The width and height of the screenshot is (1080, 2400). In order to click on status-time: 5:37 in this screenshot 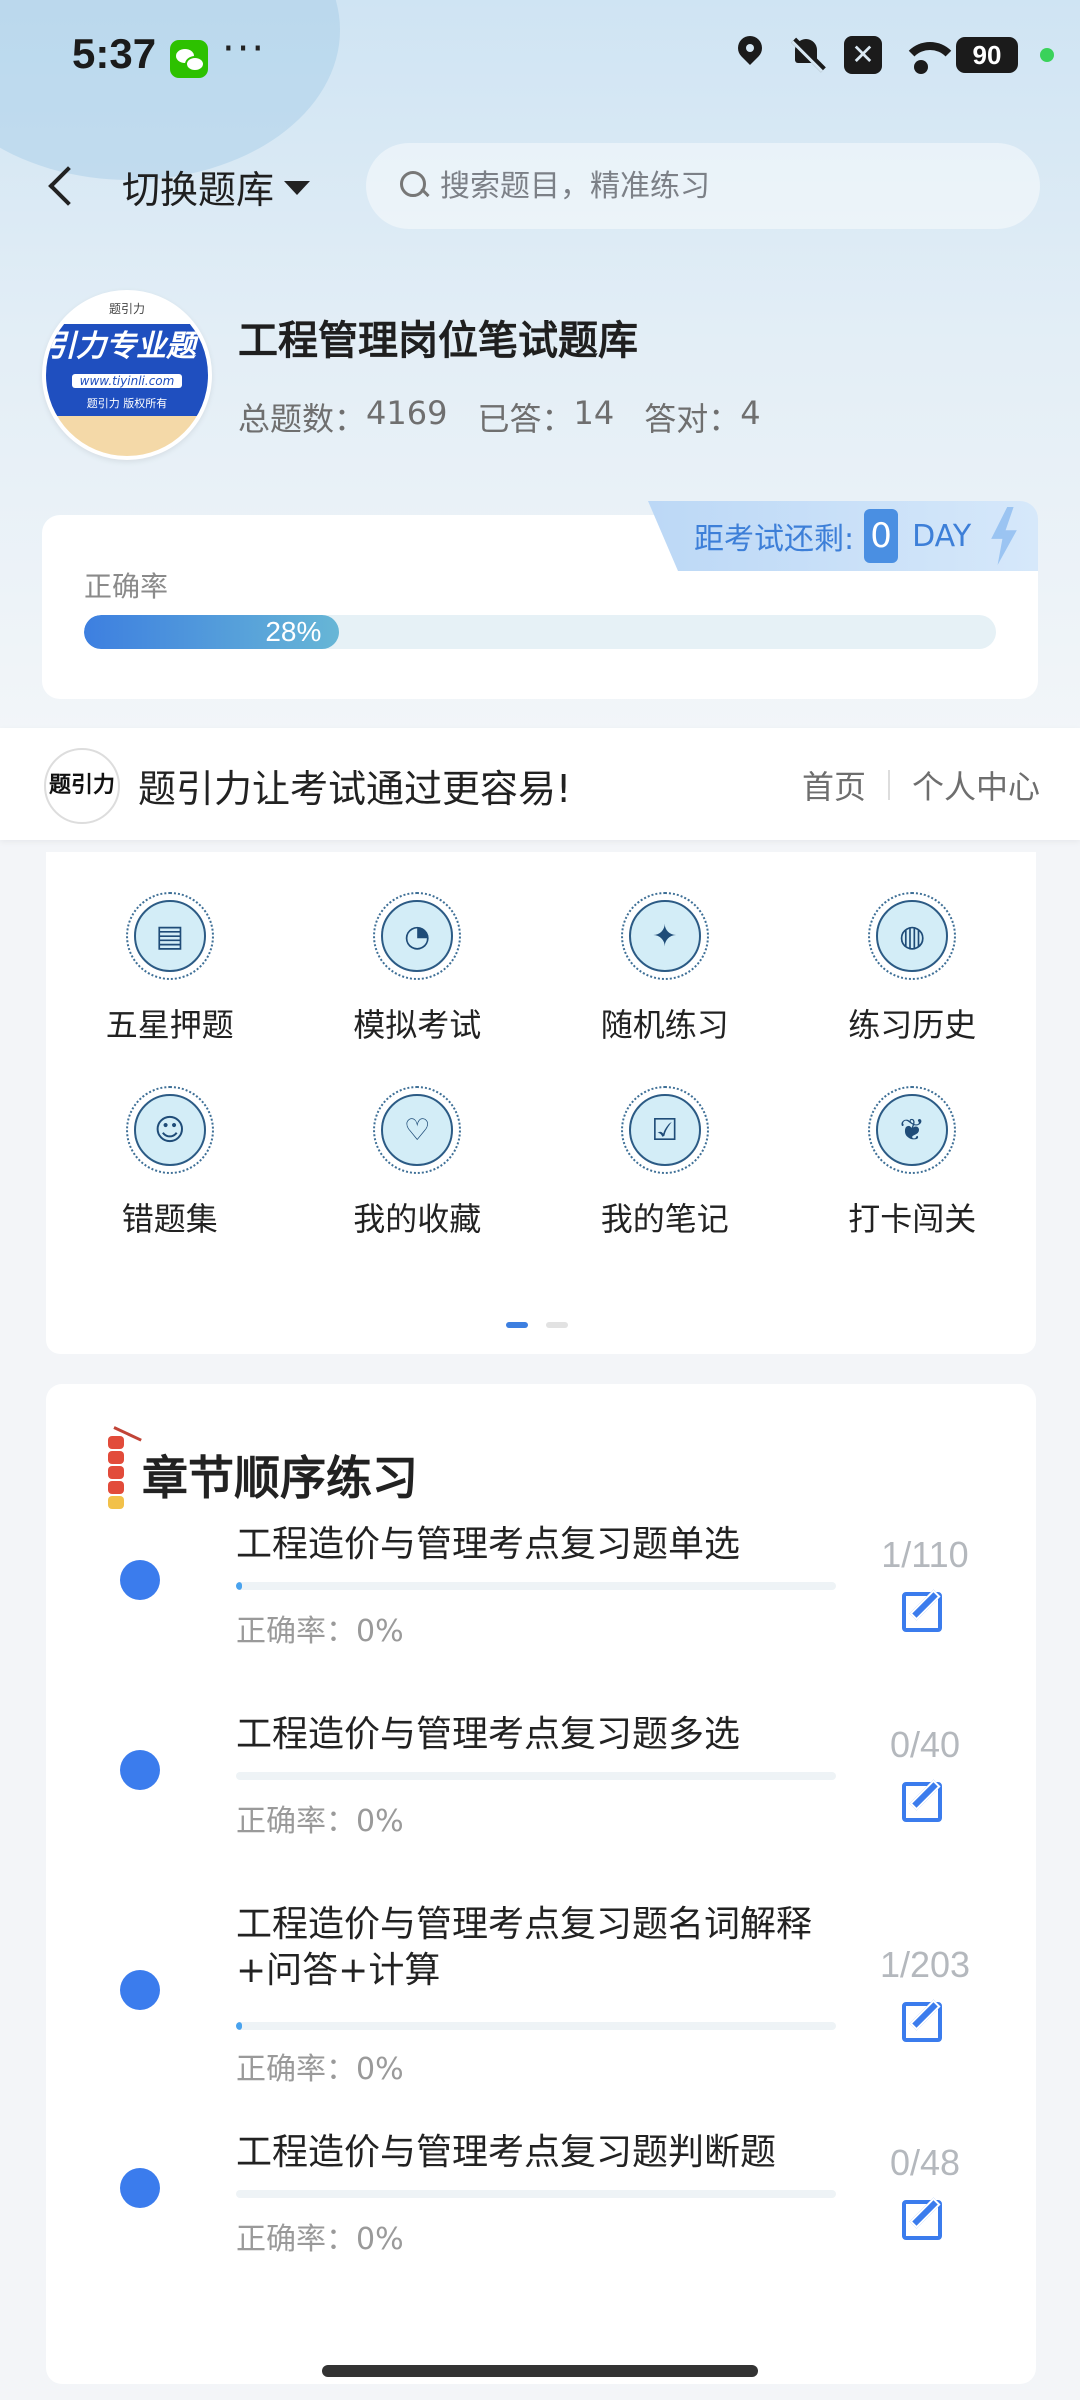, I will do `click(114, 53)`.